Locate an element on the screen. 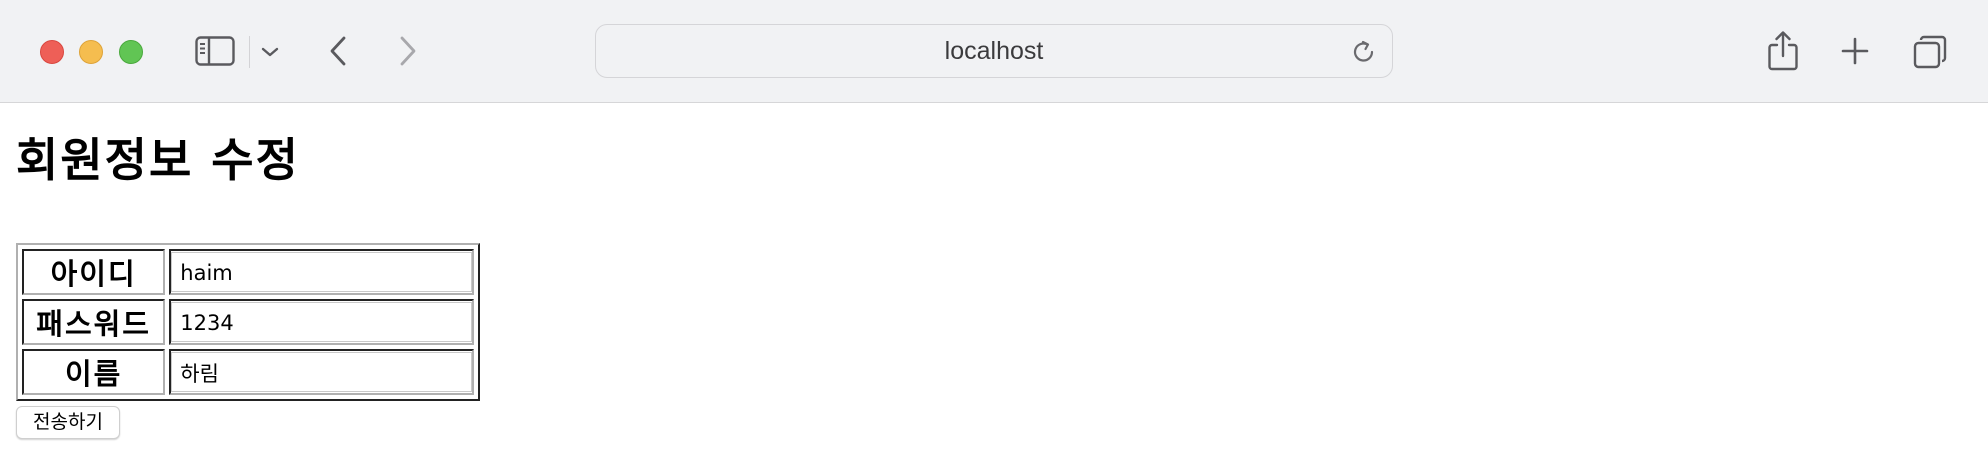 Image resolution: width=1988 pixels, height=472 pixels. name-input is located at coordinates (321, 372).